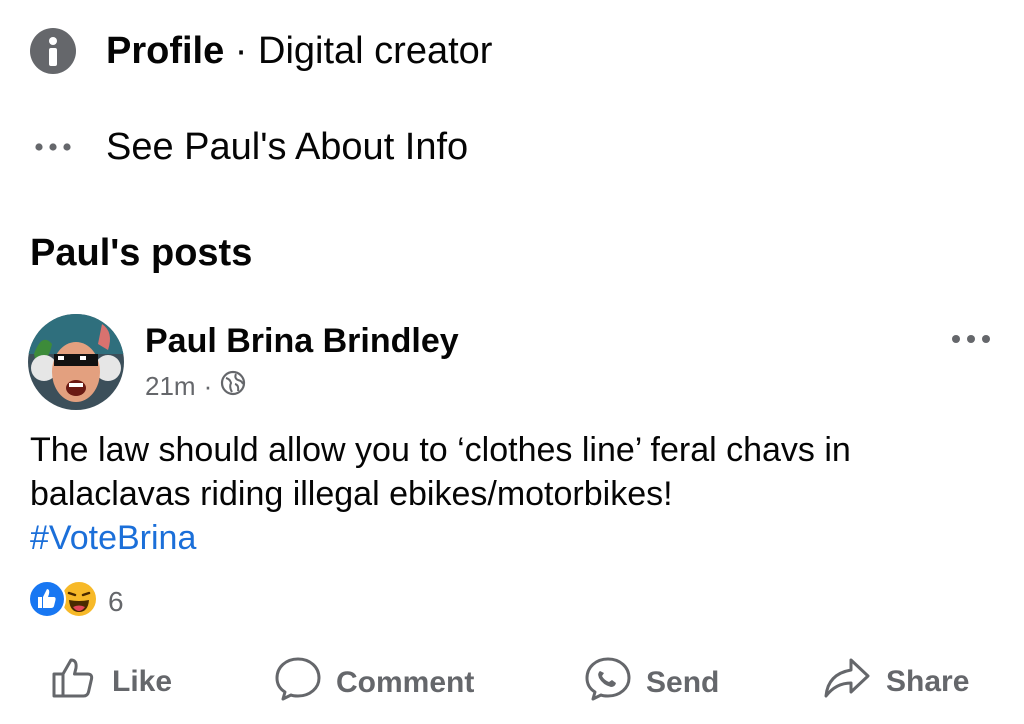  What do you see at coordinates (47, 601) in the screenshot?
I see `like-reaction-icon` at bounding box center [47, 601].